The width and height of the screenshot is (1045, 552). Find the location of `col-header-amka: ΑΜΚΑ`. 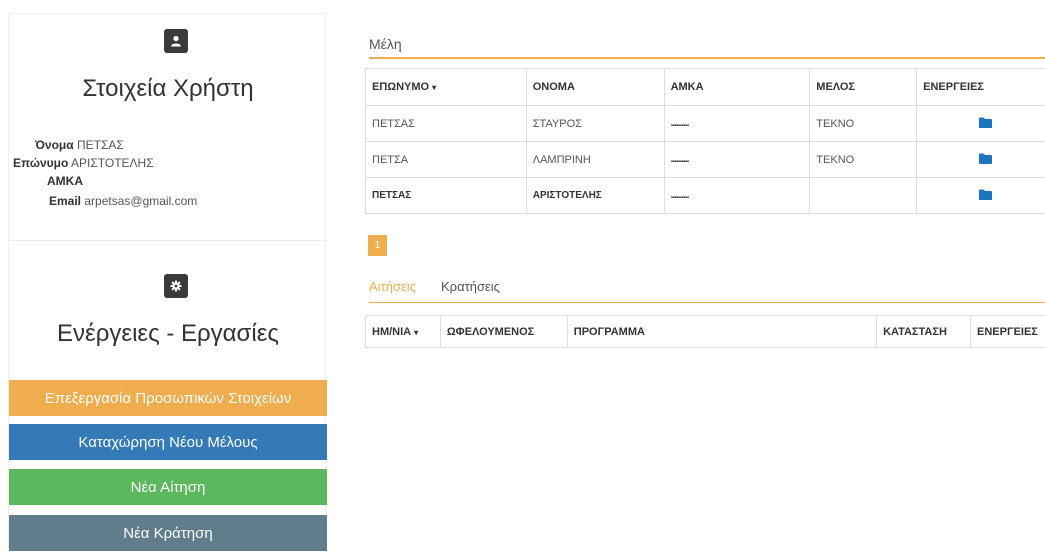

col-header-amka: ΑΜΚΑ is located at coordinates (737, 87).